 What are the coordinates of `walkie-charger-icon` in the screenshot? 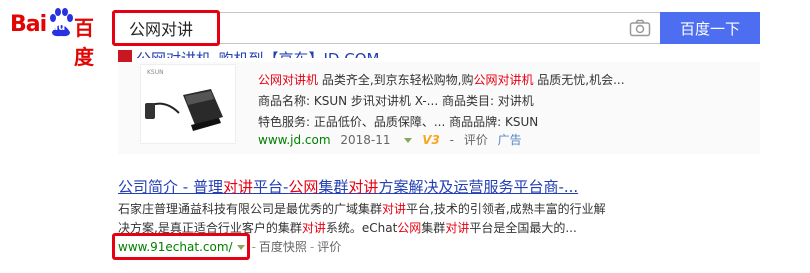 It's located at (184, 110).